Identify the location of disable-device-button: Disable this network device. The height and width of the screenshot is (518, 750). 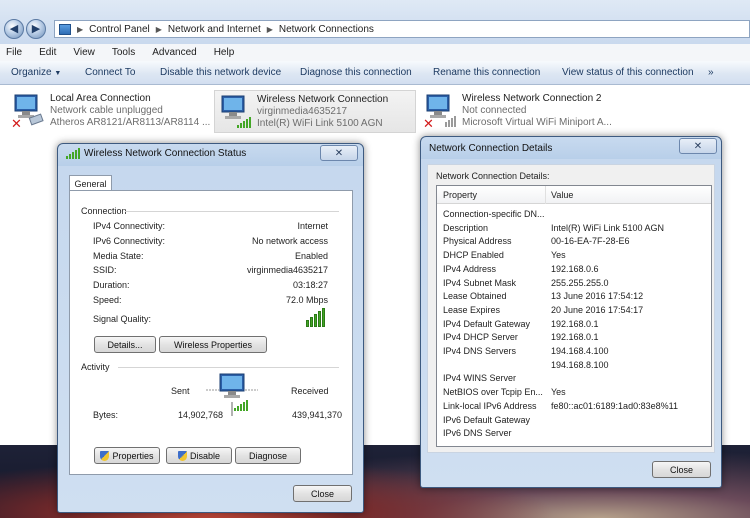
(220, 72).